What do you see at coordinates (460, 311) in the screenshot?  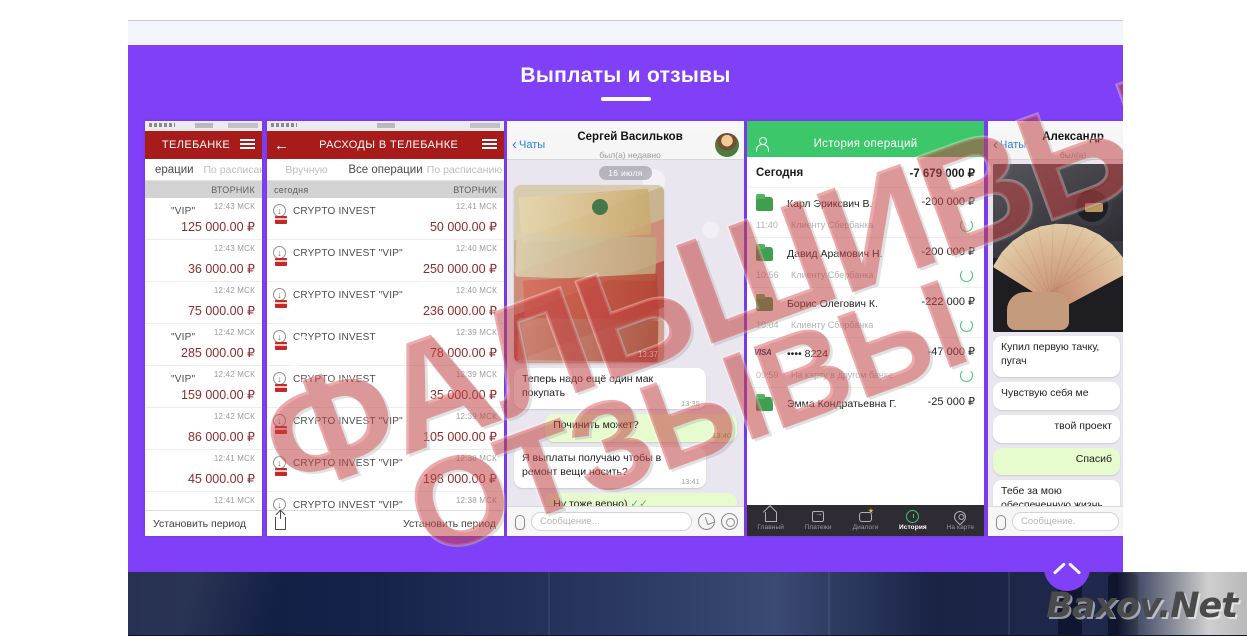 I see `transaction-amount: 236 000.00 ₽` at bounding box center [460, 311].